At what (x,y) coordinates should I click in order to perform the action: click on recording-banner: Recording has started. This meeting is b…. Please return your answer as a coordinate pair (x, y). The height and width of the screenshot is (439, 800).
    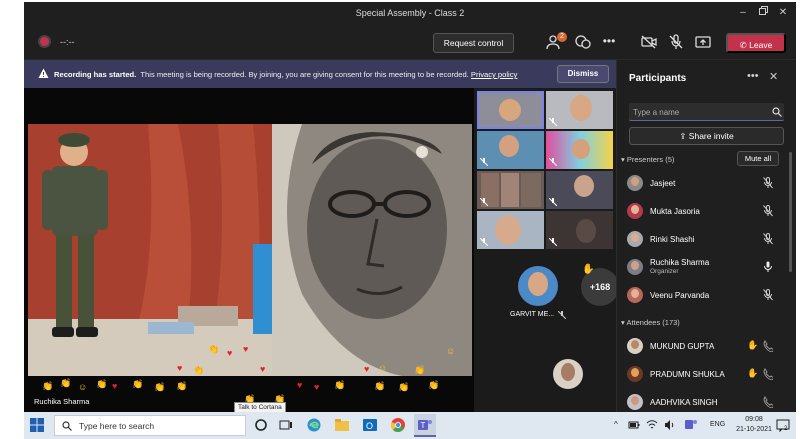
    Looking at the image, I should click on (320, 74).